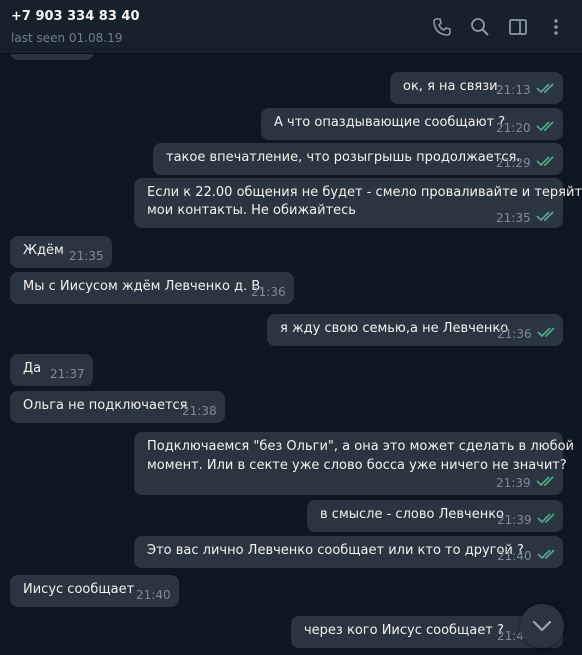  Describe the element at coordinates (450, 86) in the screenshot. I see `message-text: ок, я на связи` at that location.